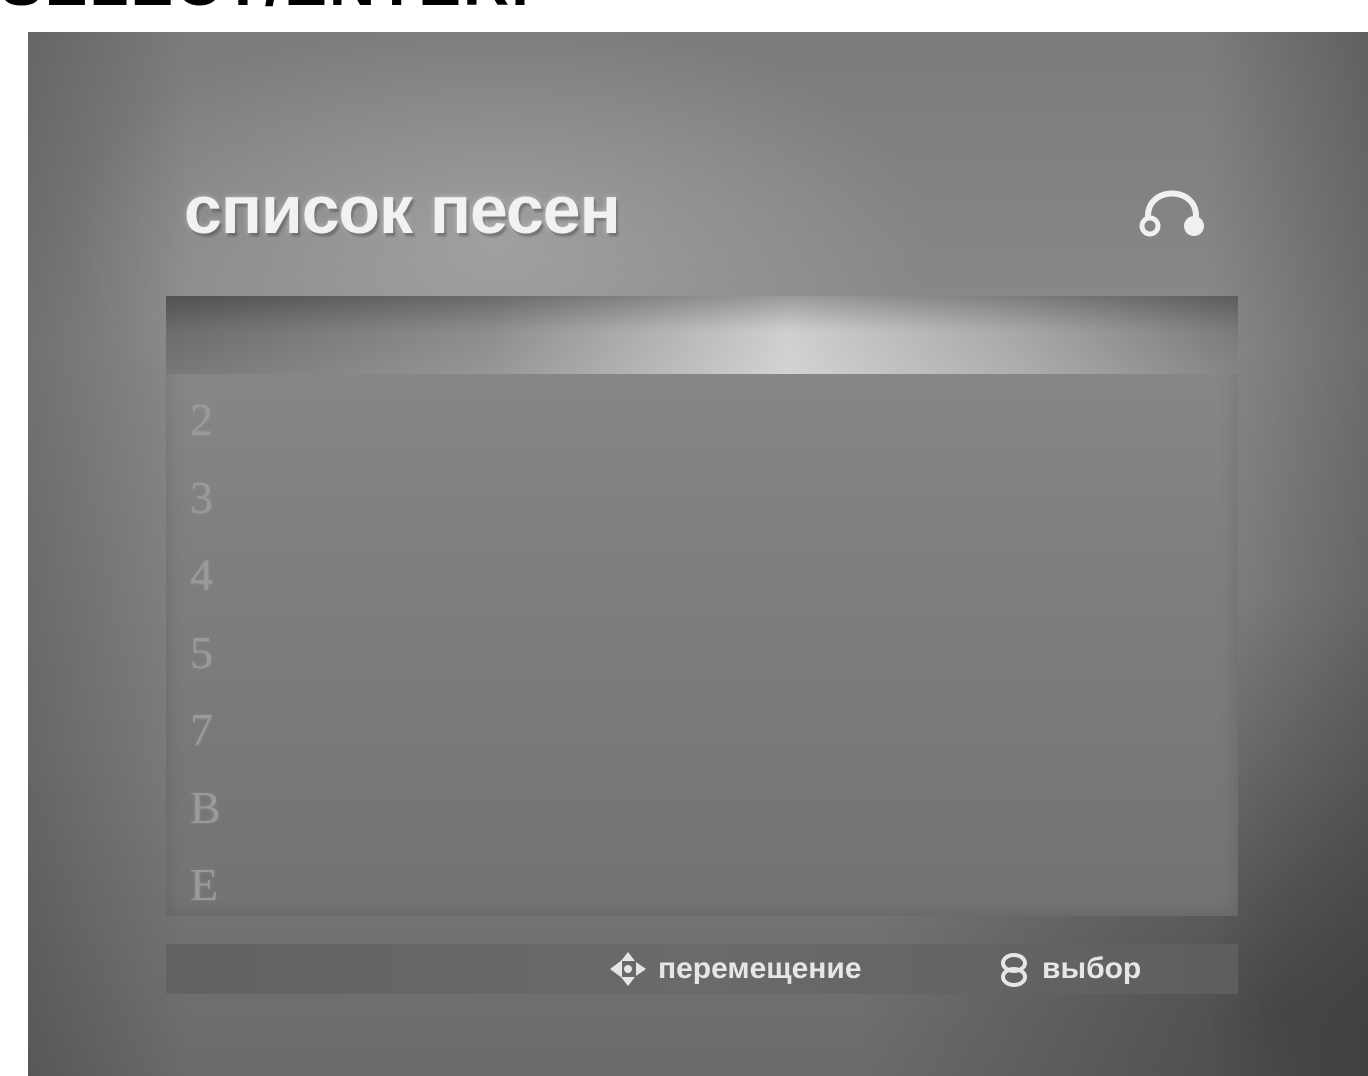  What do you see at coordinates (702, 731) in the screenshot?
I see `list-item: 7` at bounding box center [702, 731].